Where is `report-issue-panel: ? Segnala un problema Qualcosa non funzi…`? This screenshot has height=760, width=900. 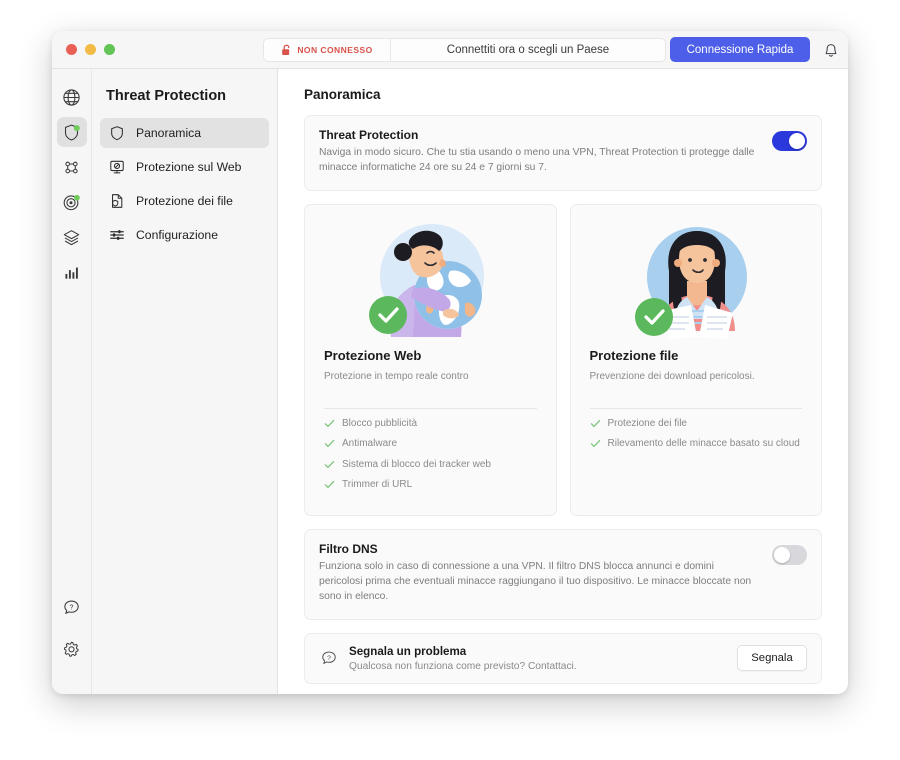 report-issue-panel: ? Segnala un problema Qualcosa non funzi… is located at coordinates (563, 658).